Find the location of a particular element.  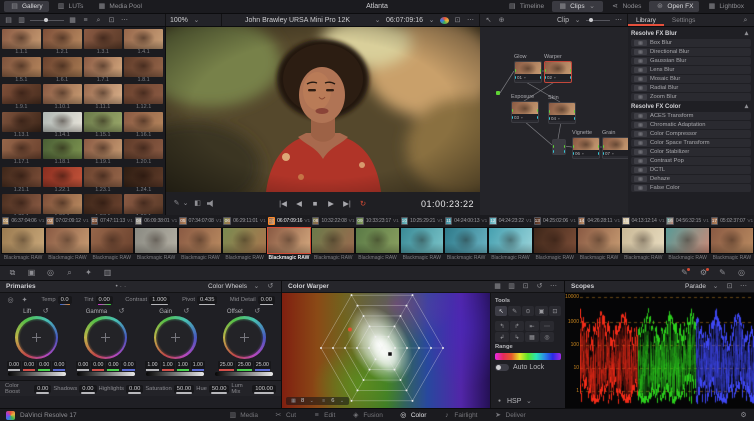

param-value: 1.000 is located at coordinates (159, 300).